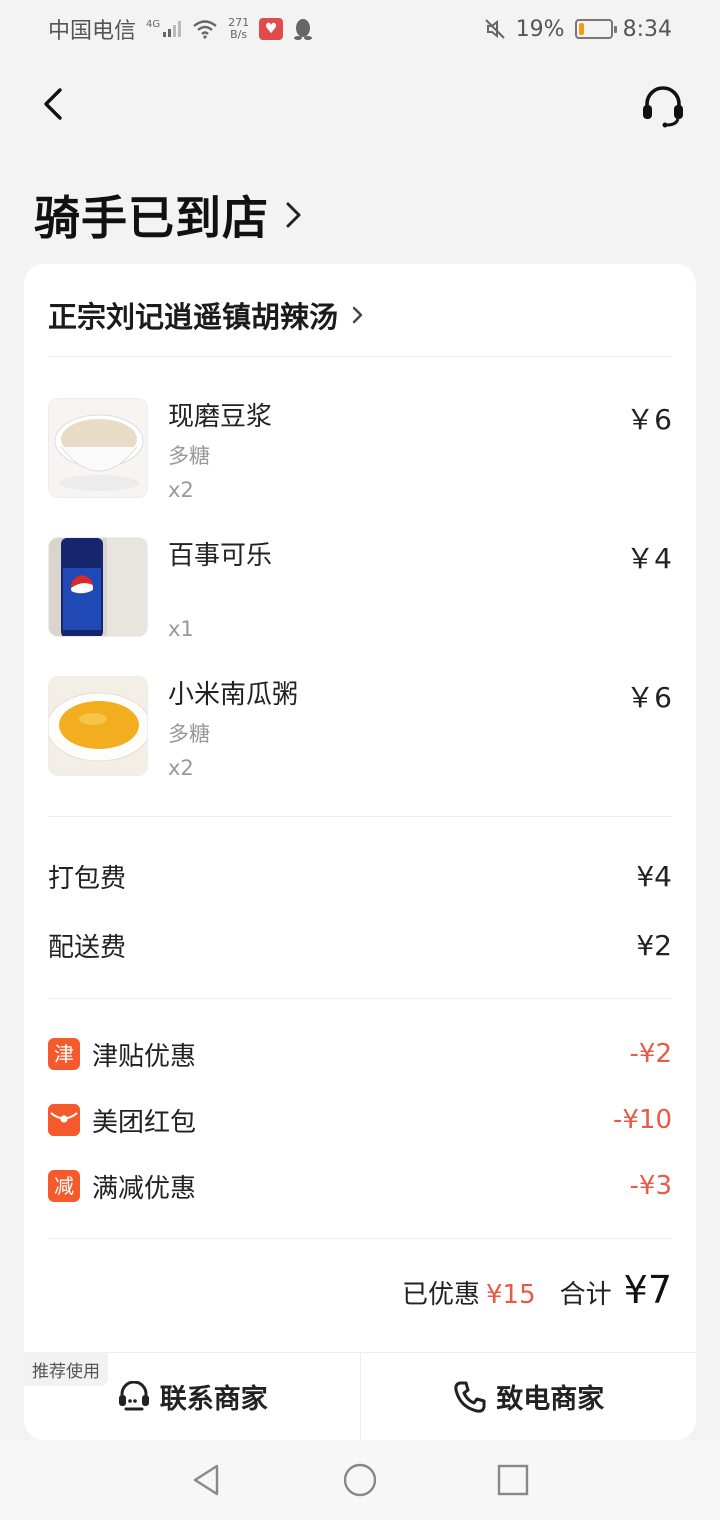 The width and height of the screenshot is (720, 1520). What do you see at coordinates (470, 1397) in the screenshot?
I see `phone-icon` at bounding box center [470, 1397].